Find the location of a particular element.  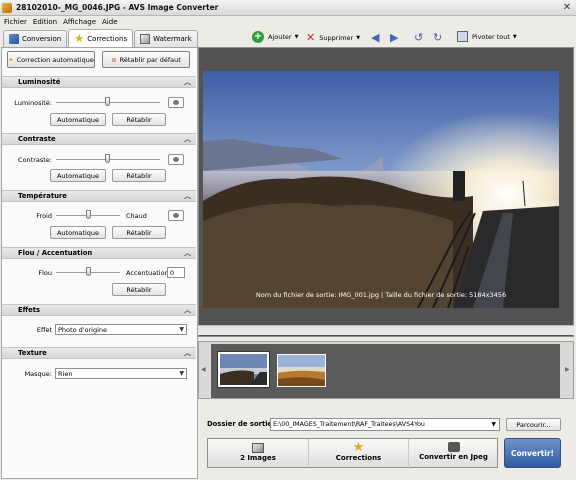

flou-value-input: 0 is located at coordinates (176, 272).